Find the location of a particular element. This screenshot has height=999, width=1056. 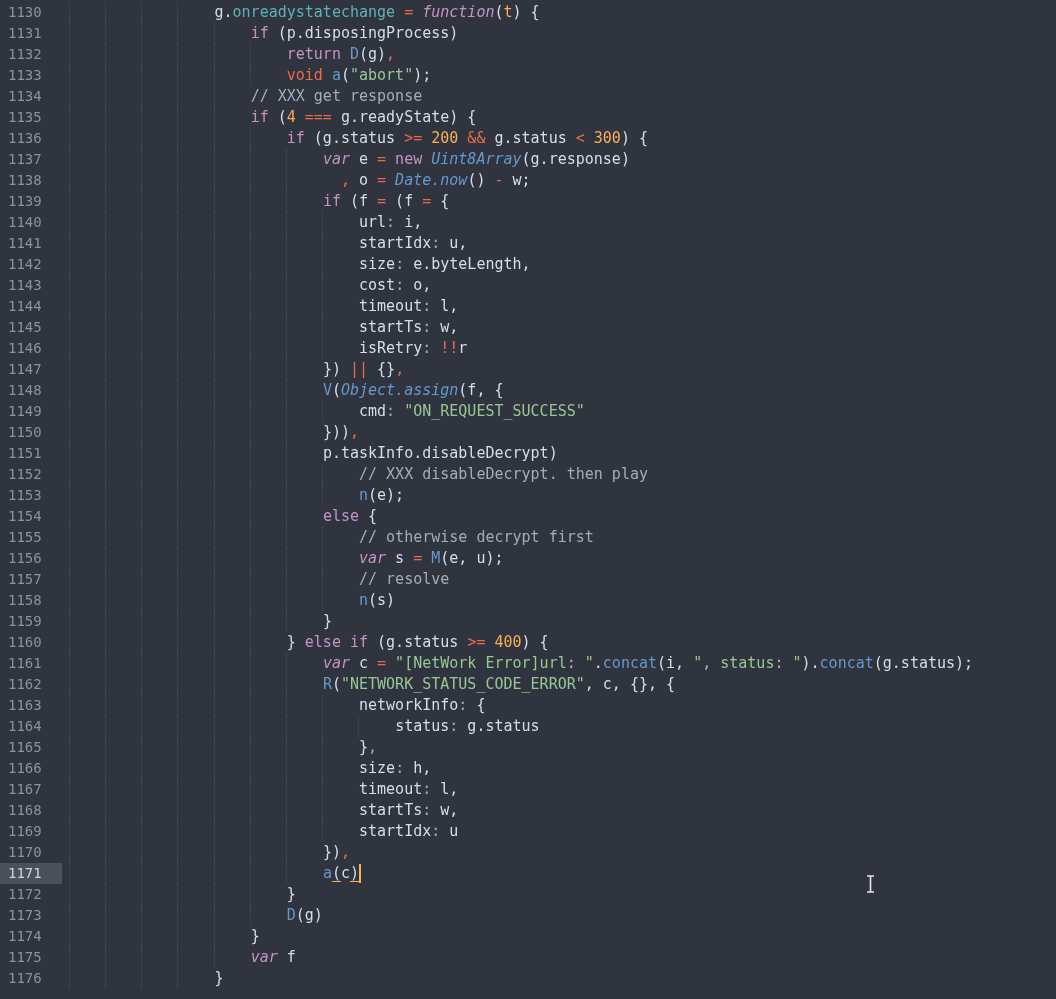

line-number: 1161 is located at coordinates (25, 663).